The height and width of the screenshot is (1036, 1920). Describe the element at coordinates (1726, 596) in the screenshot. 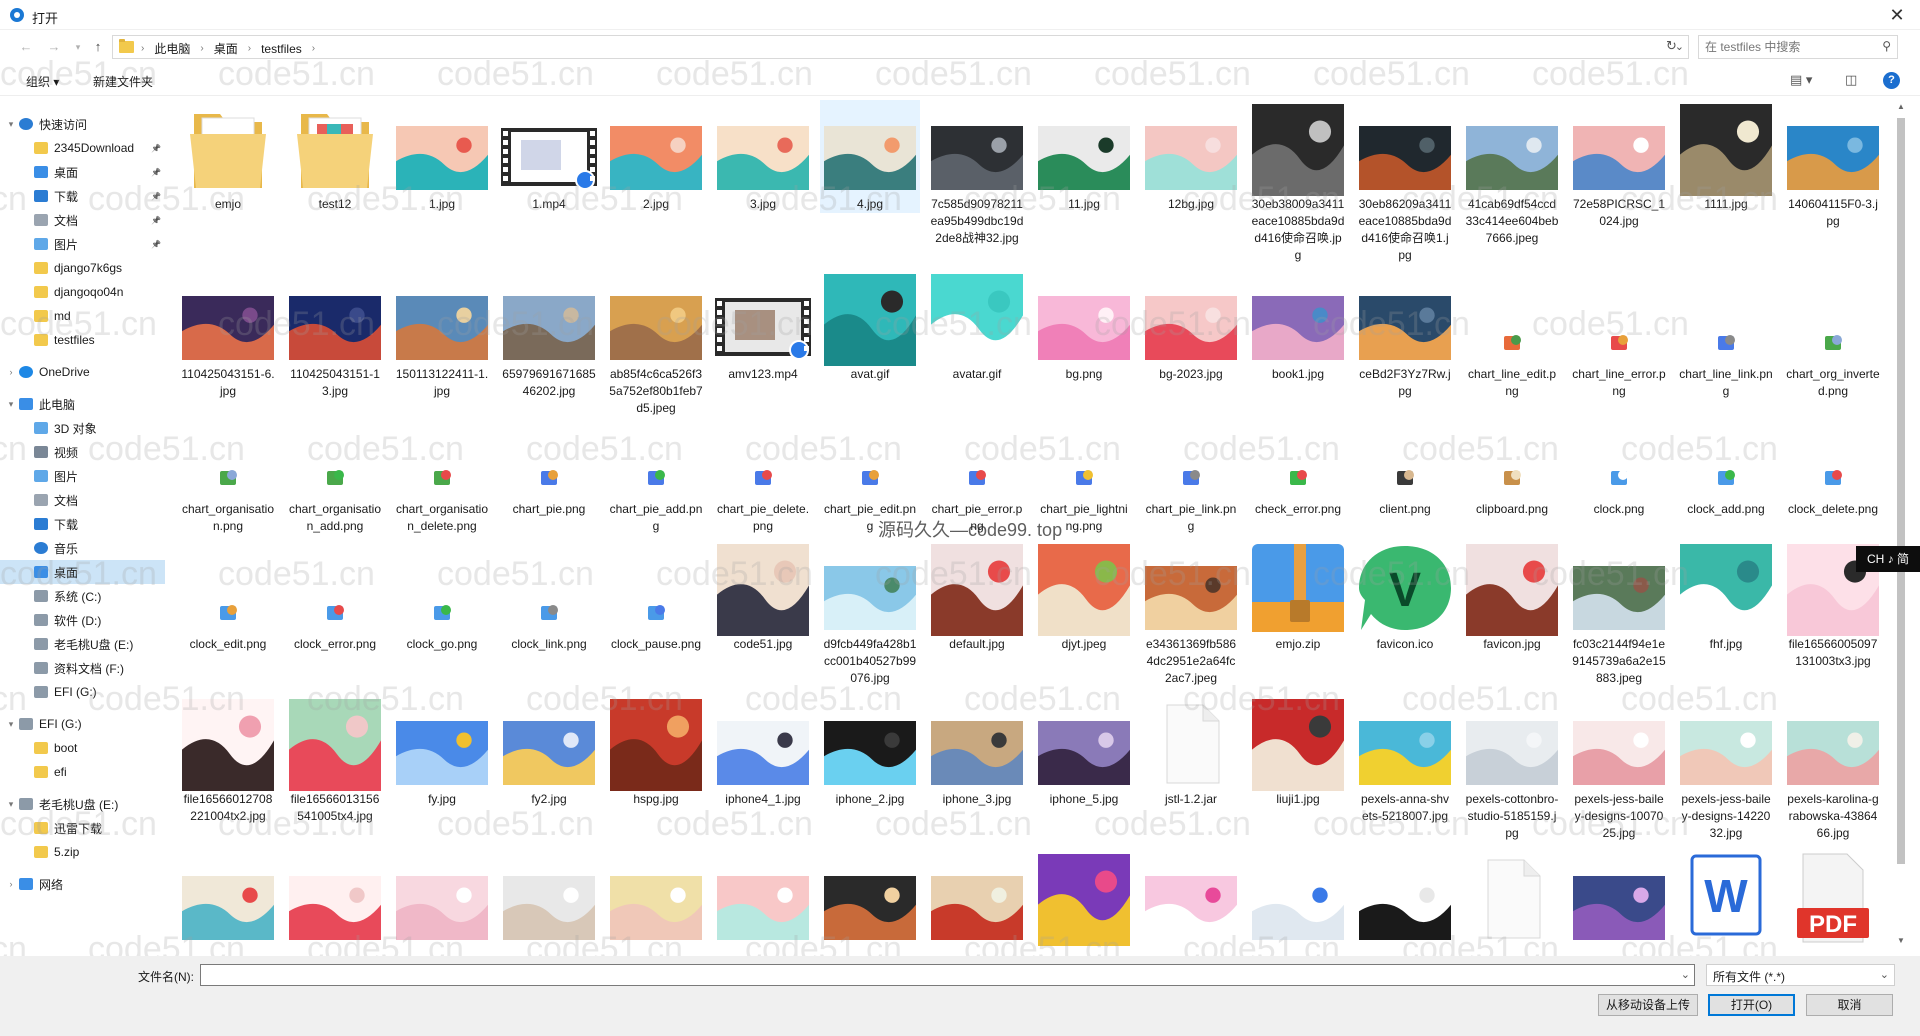

I see `file-item: fhf.jpg` at that location.